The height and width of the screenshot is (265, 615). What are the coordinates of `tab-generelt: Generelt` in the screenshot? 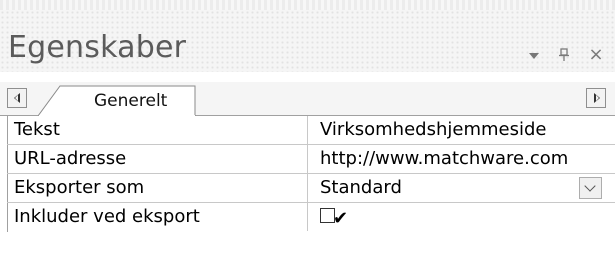 It's located at (117, 101).